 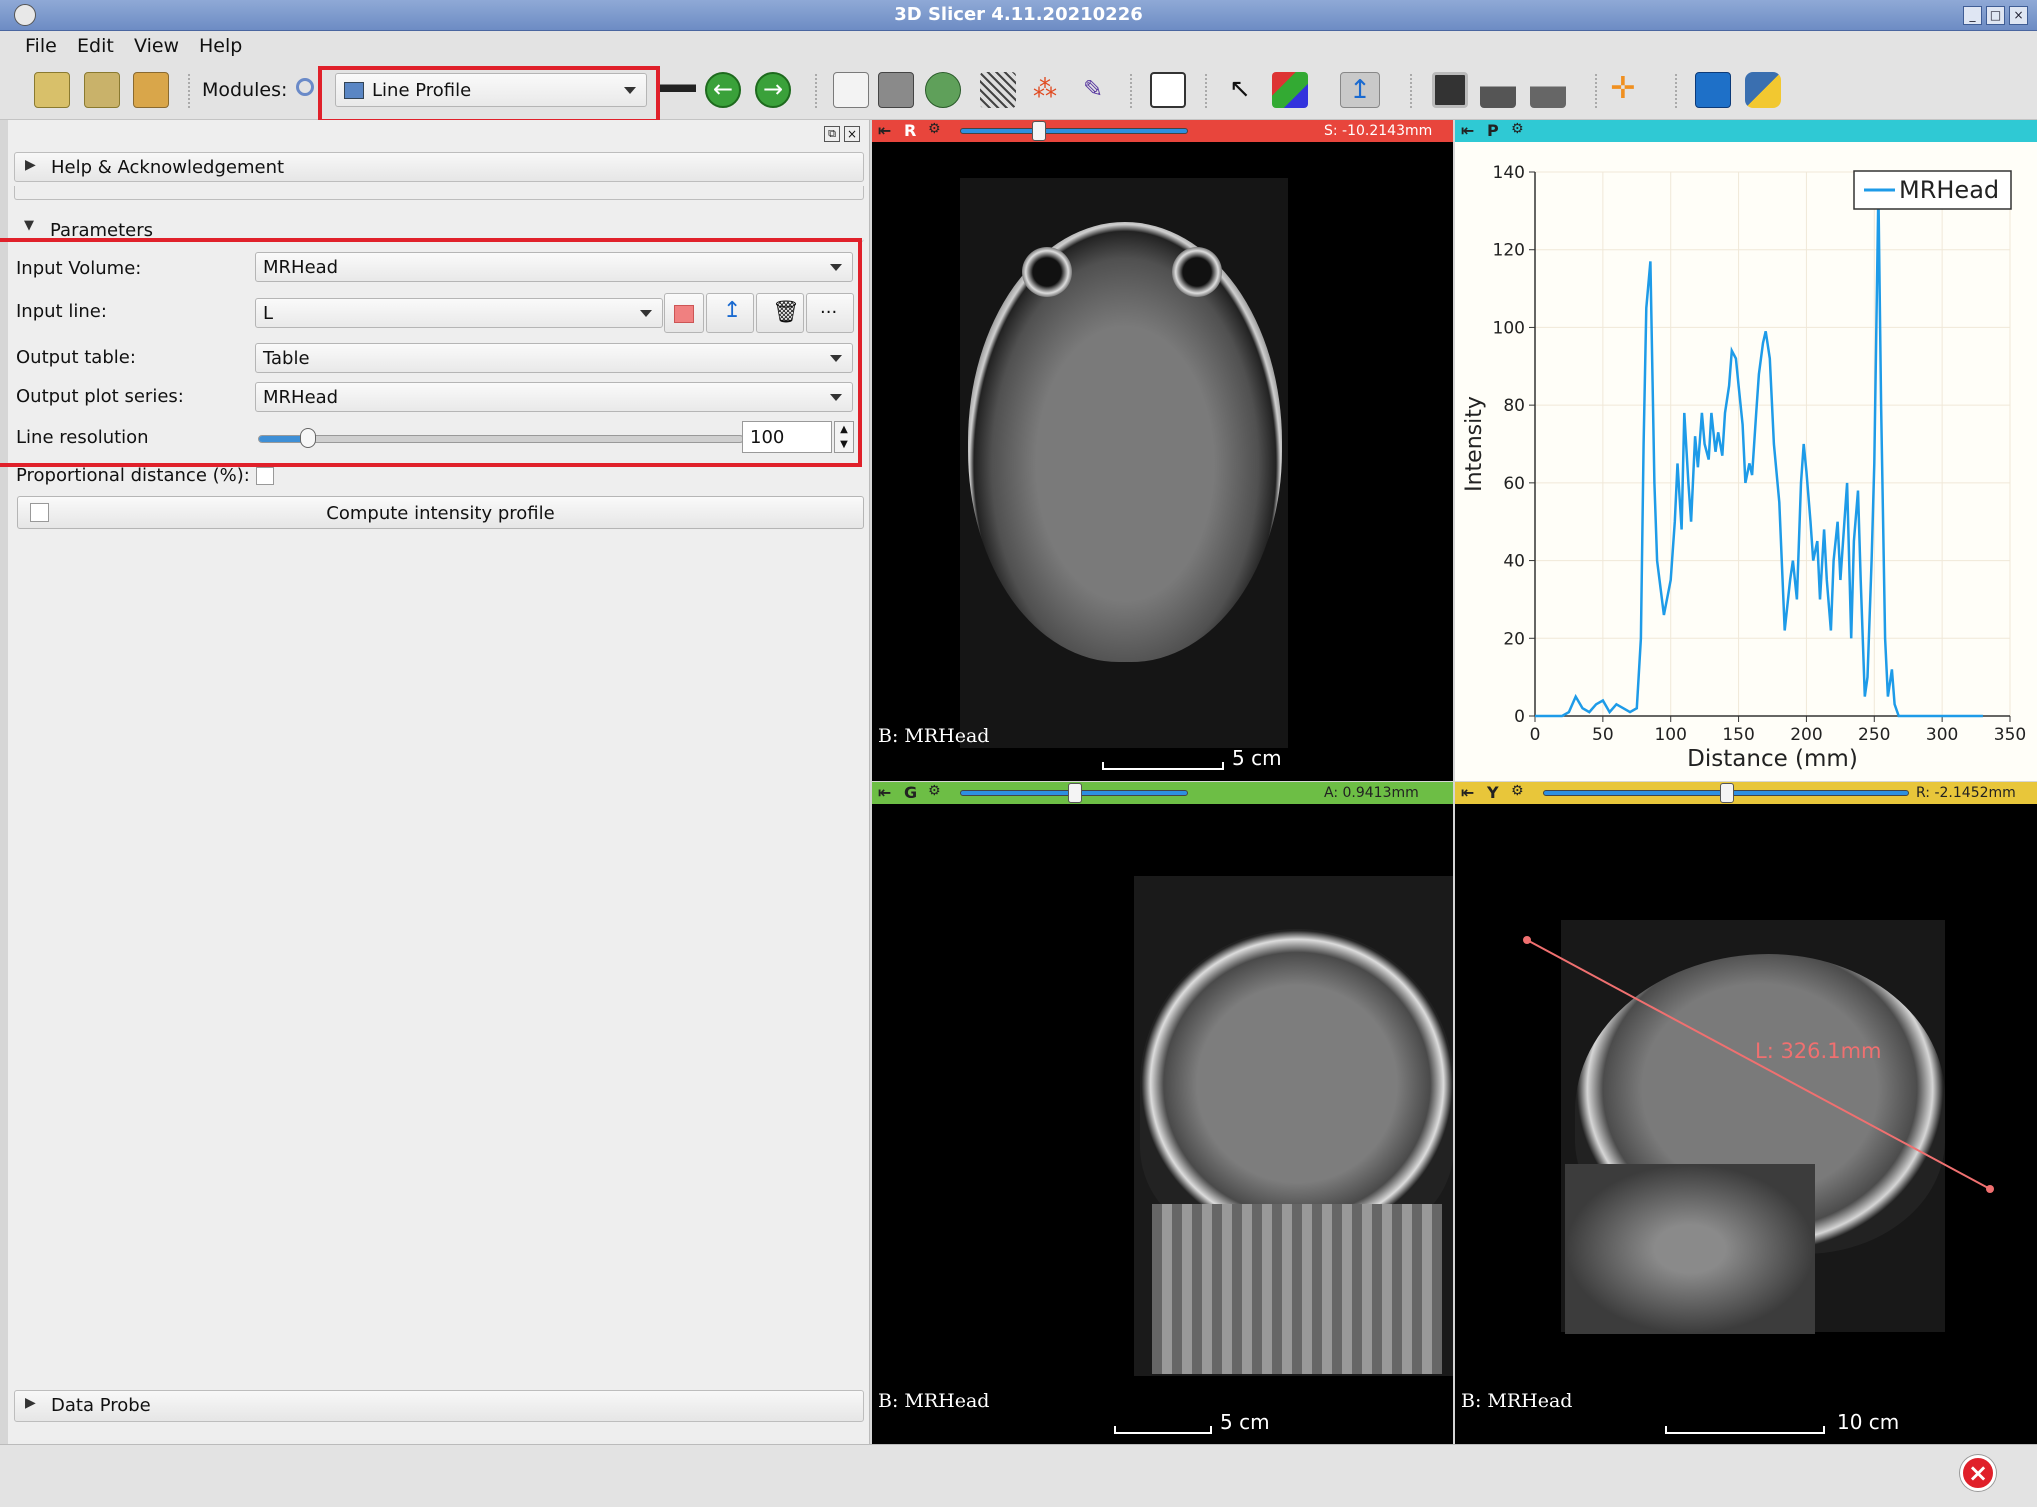 I want to click on view-crosshair-icon, so click(x=1498, y=90).